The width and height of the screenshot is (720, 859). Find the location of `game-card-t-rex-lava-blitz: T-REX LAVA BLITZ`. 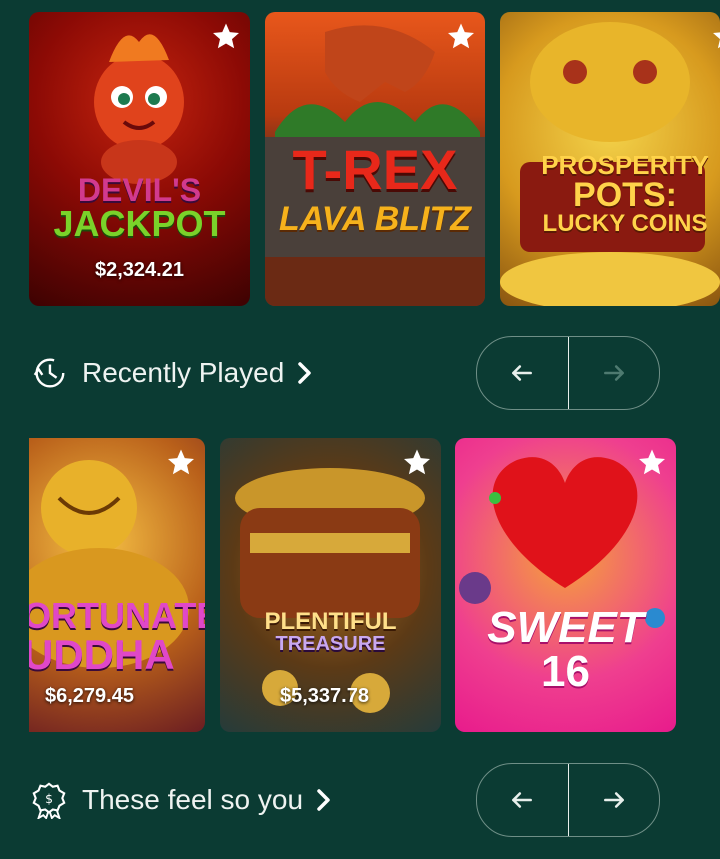

game-card-t-rex-lava-blitz: T-REX LAVA BLITZ is located at coordinates (375, 159).